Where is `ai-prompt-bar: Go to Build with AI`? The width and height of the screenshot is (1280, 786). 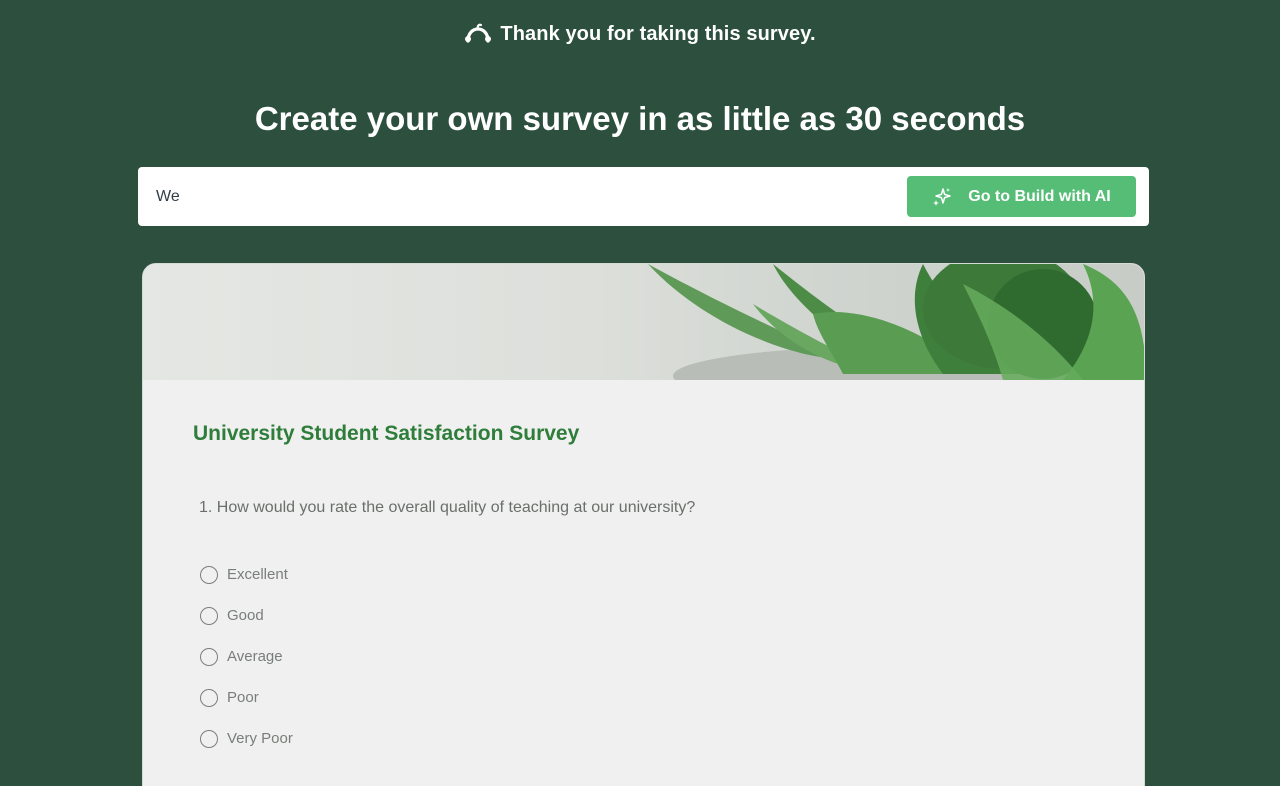
ai-prompt-bar: Go to Build with AI is located at coordinates (643, 196).